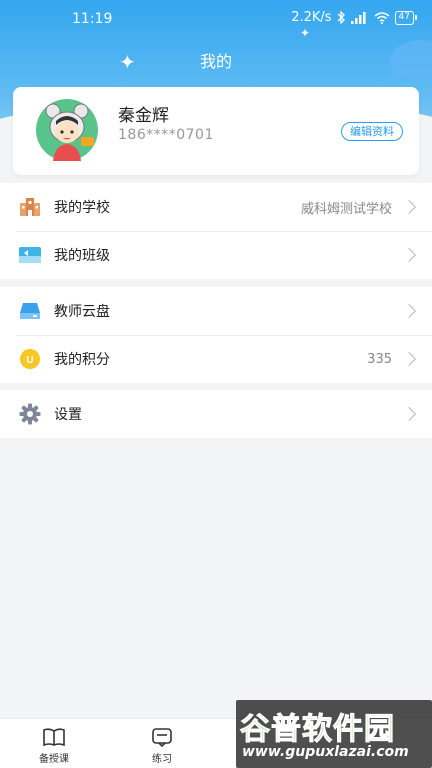 The width and height of the screenshot is (432, 768). I want to click on points-value: 335, so click(379, 359).